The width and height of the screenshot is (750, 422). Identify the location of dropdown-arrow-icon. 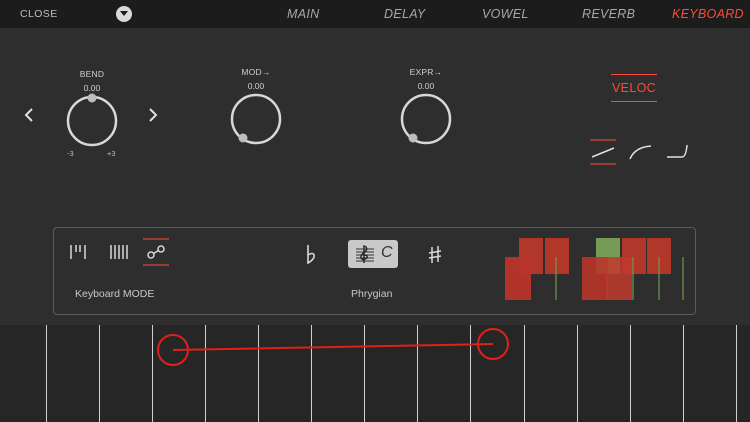
(124, 13).